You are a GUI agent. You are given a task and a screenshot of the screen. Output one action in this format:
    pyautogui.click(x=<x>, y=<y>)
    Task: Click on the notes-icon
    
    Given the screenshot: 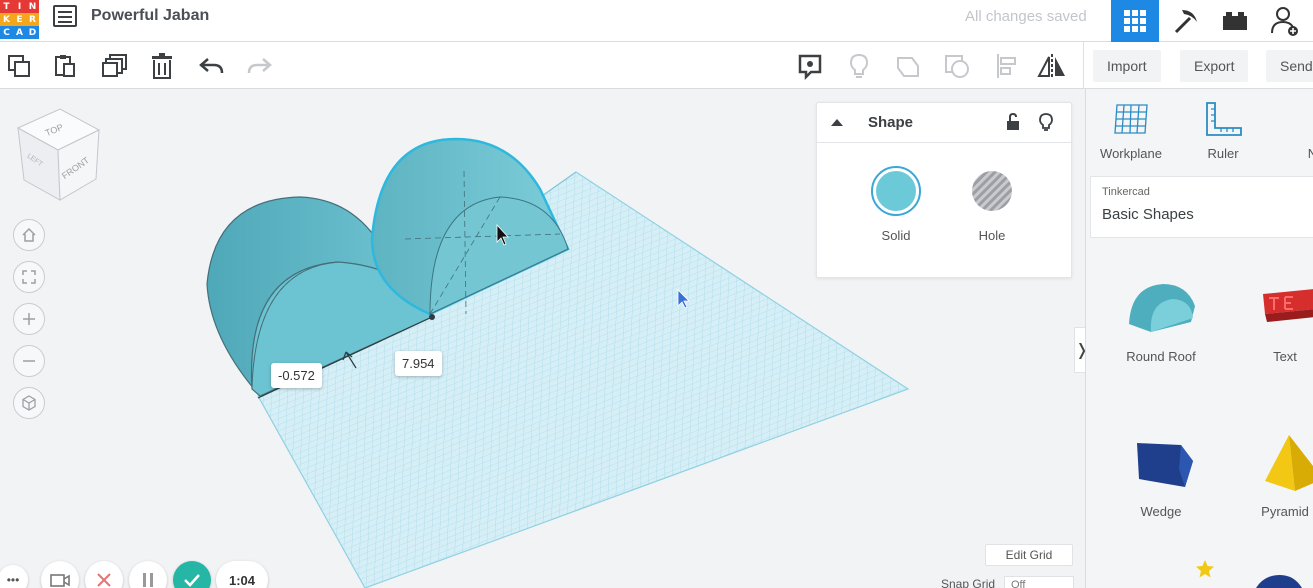 What is the action you would take?
    pyautogui.click(x=1304, y=119)
    